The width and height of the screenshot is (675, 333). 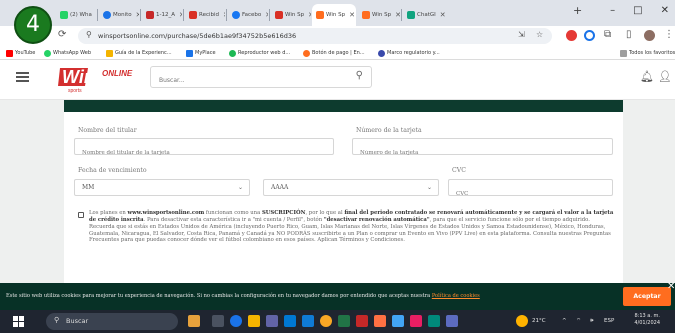 I want to click on extension-shield-icon, so click(x=589, y=35).